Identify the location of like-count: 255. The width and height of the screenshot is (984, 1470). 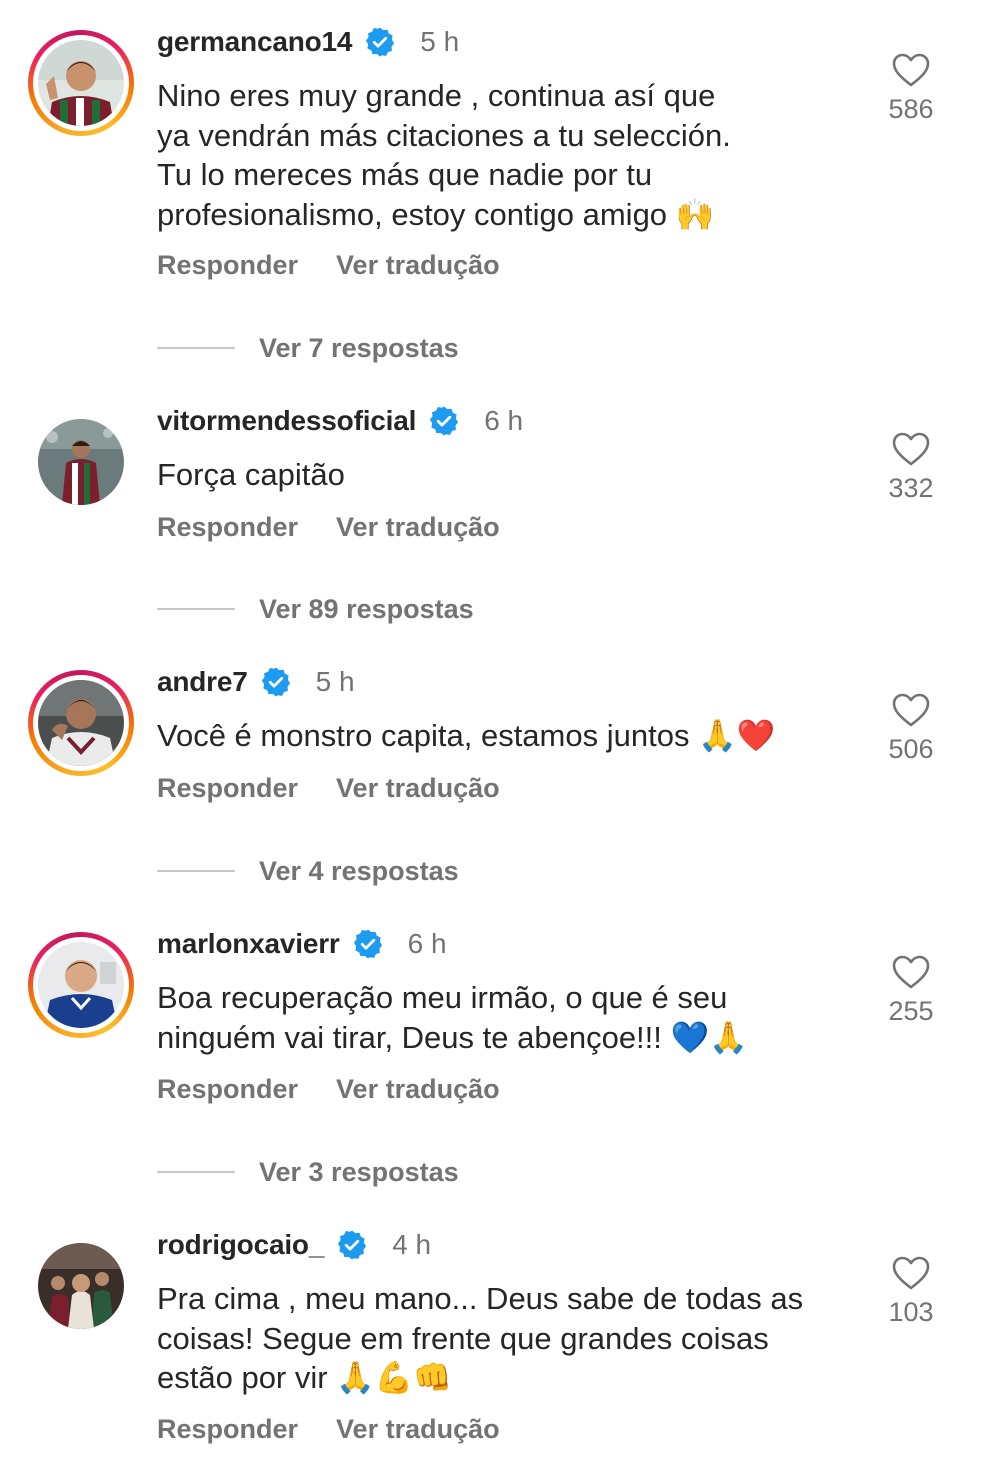
(911, 1011).